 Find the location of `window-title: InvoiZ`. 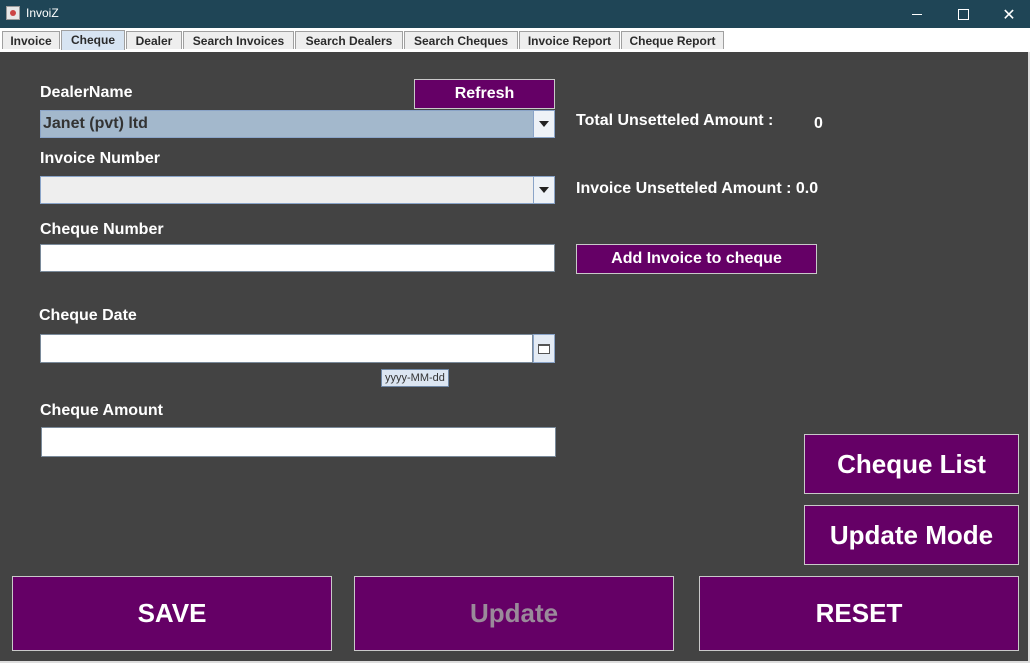

window-title: InvoiZ is located at coordinates (42, 13).